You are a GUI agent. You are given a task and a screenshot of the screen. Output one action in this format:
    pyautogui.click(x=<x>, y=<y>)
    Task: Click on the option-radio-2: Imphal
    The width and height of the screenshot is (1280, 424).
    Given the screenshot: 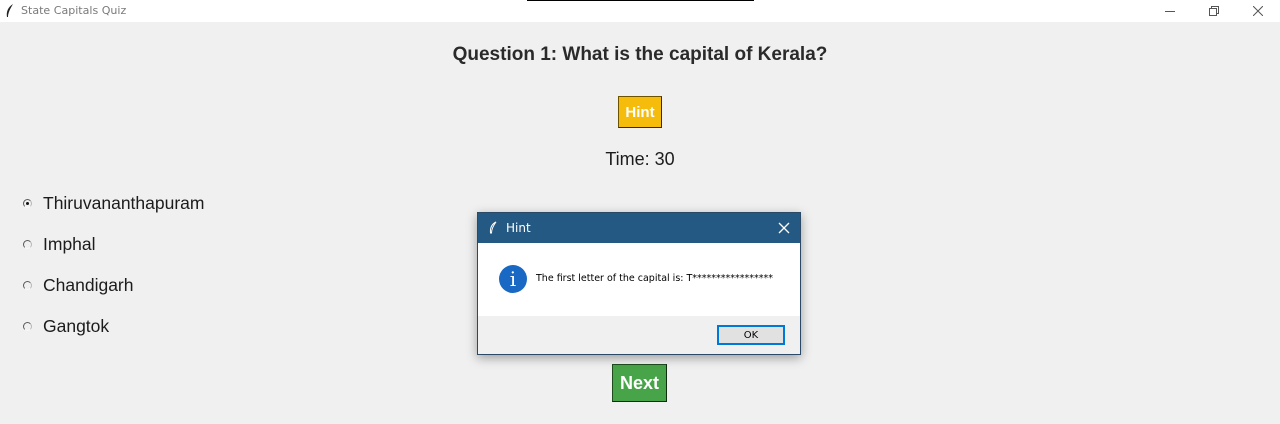 What is the action you would take?
    pyautogui.click(x=59, y=244)
    